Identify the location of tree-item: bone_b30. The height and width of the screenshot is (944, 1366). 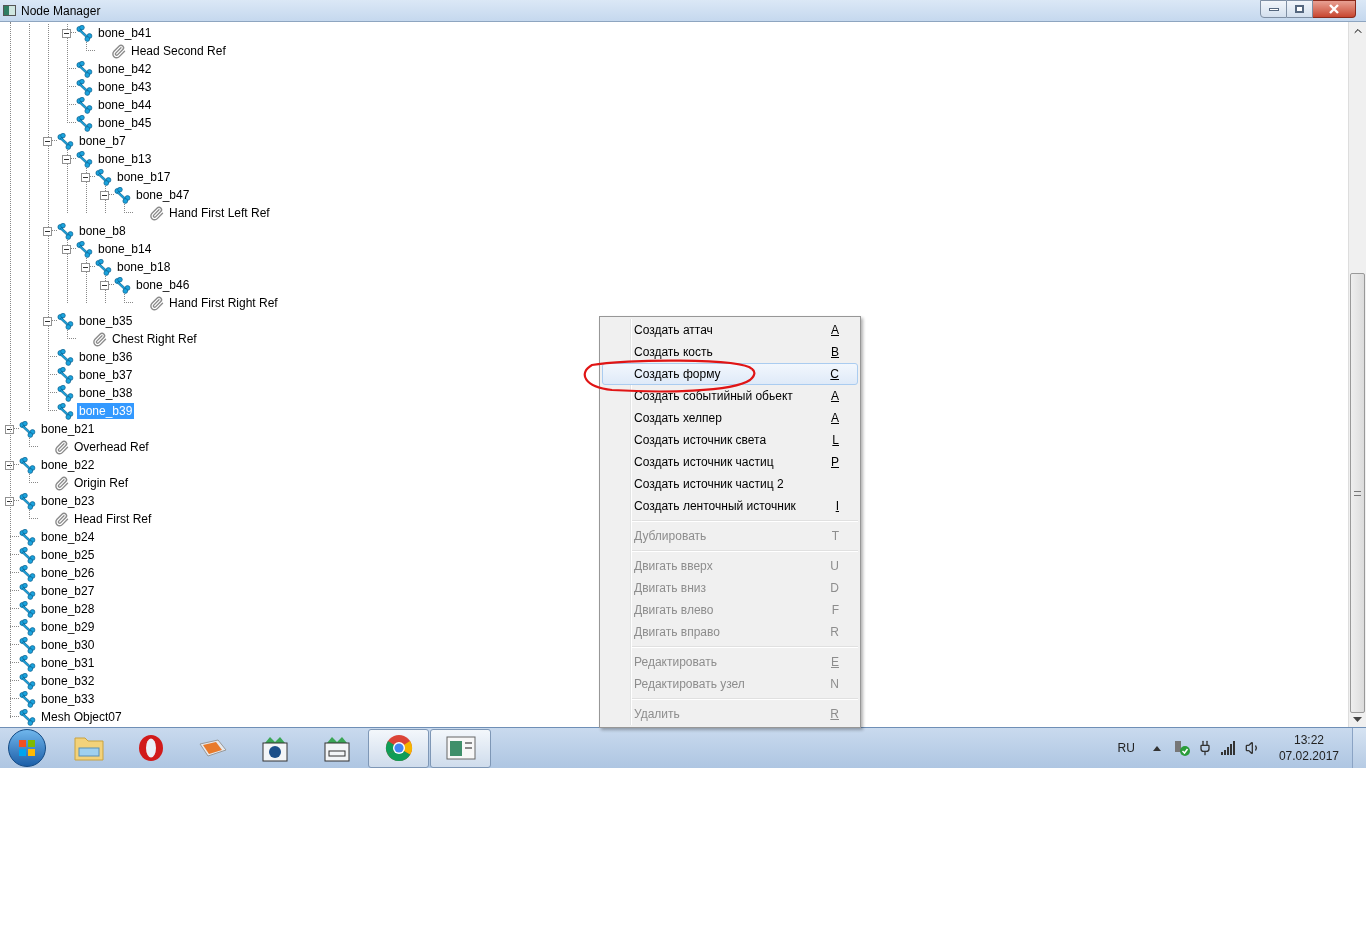
(68, 645).